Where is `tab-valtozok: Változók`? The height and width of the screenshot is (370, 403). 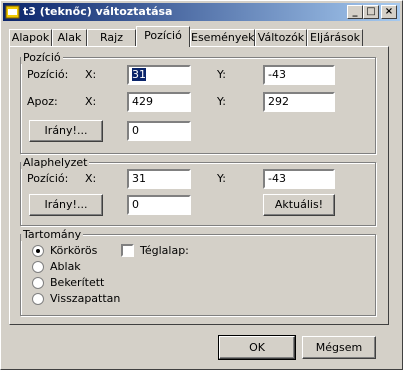
tab-valtozok: Változók is located at coordinates (281, 37).